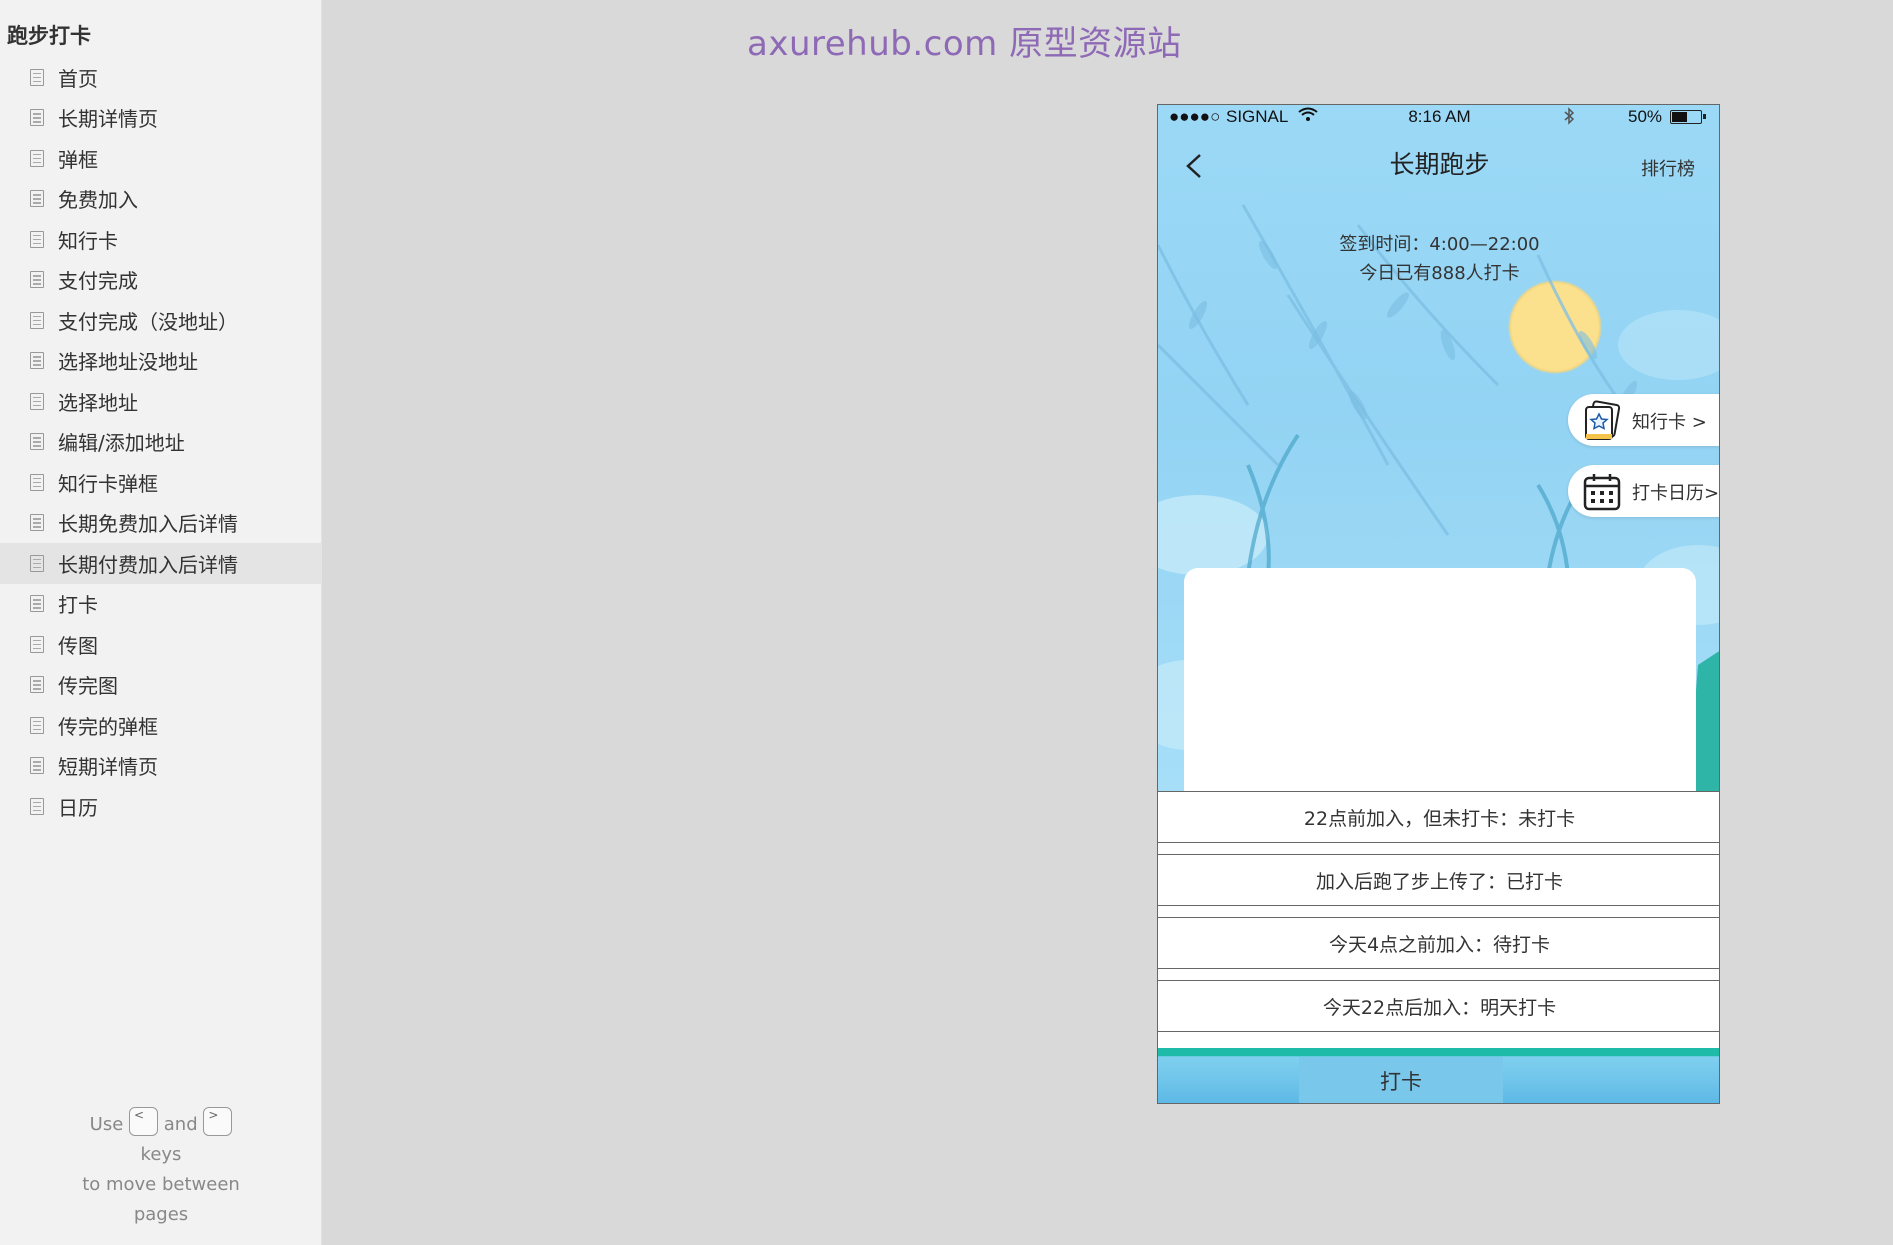 Image resolution: width=1893 pixels, height=1245 pixels. I want to click on sidebar-item-edit-address: 编辑/添加地址, so click(161, 442).